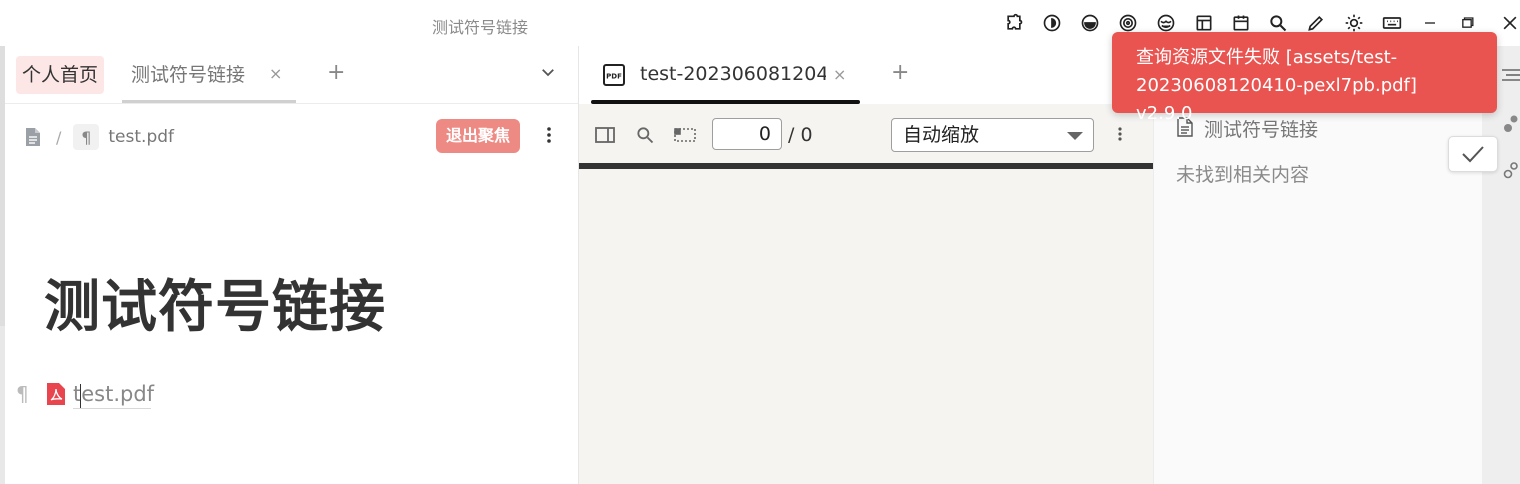  What do you see at coordinates (1473, 154) in the screenshot?
I see `check-icon` at bounding box center [1473, 154].